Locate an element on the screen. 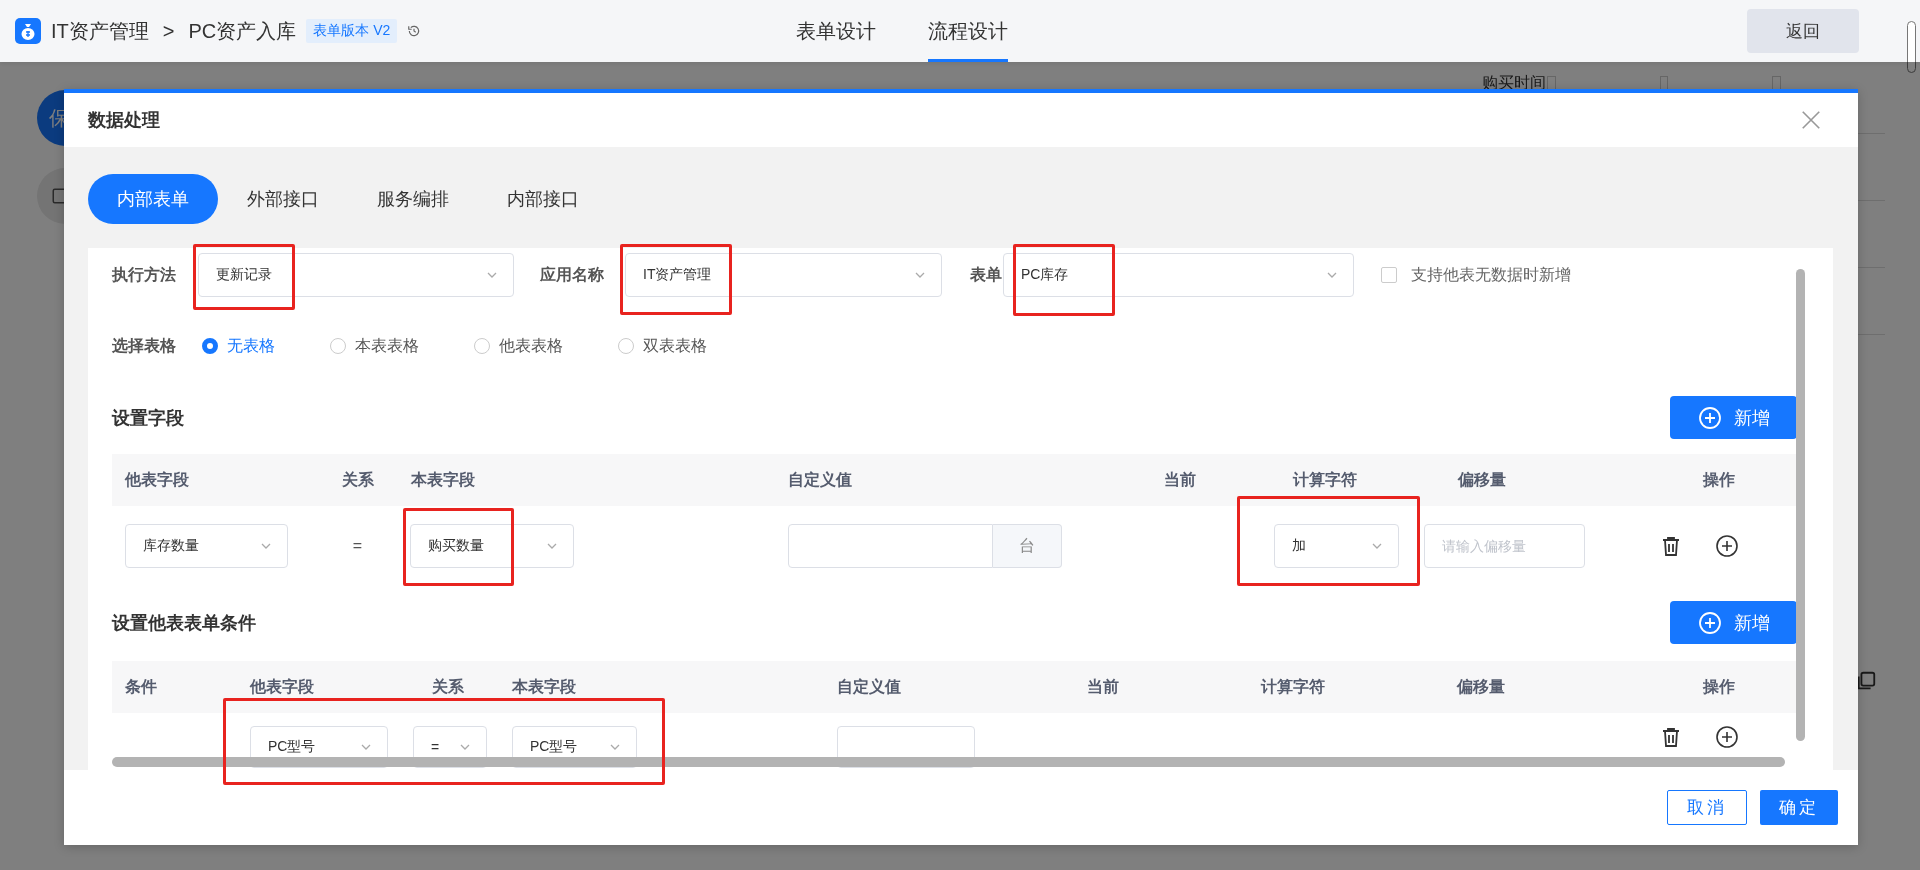 The height and width of the screenshot is (870, 1920). select-field: IT资产管理 is located at coordinates (783, 275).